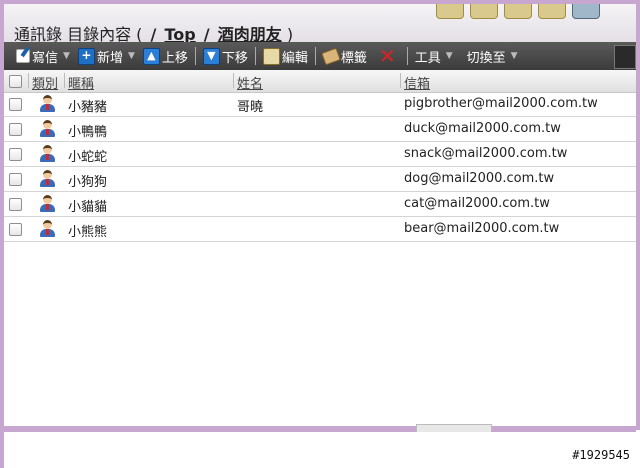 The width and height of the screenshot is (640, 468). Describe the element at coordinates (601, 455) in the screenshot. I see `watermark-text: #1929545` at that location.